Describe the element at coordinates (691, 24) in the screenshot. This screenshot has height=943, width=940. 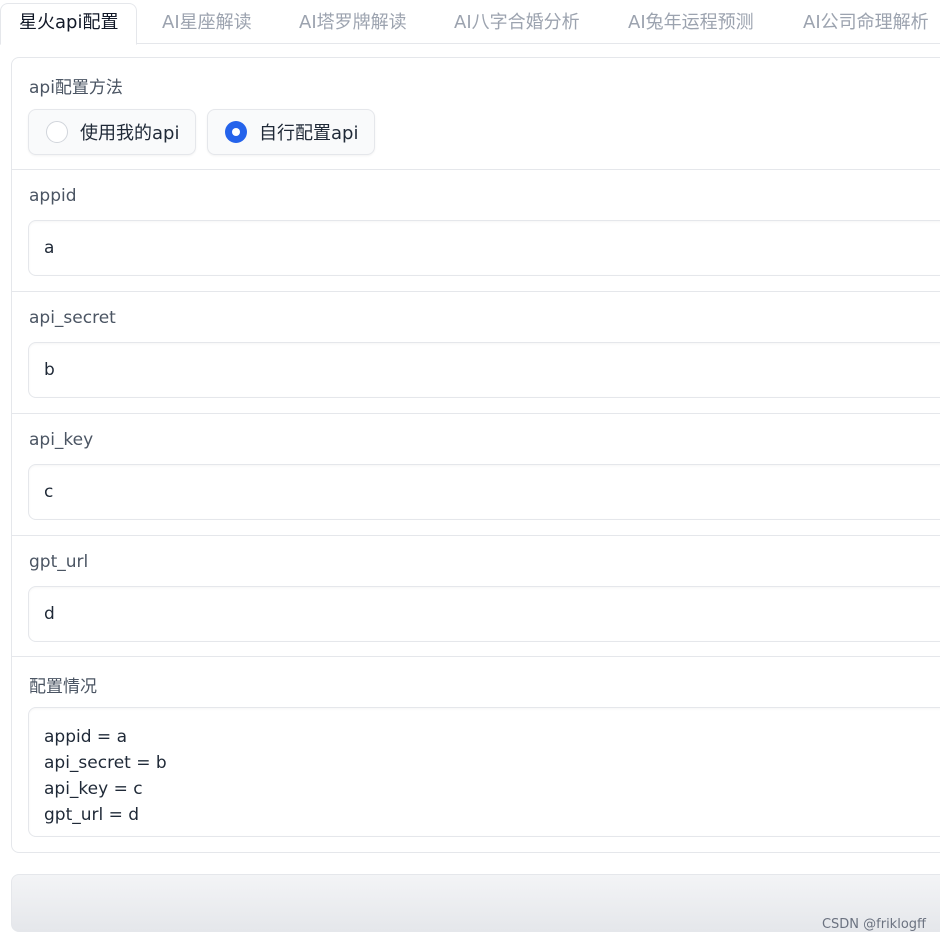
I see `tab-rabbit-year-fortune: AI兔年运程预测` at that location.